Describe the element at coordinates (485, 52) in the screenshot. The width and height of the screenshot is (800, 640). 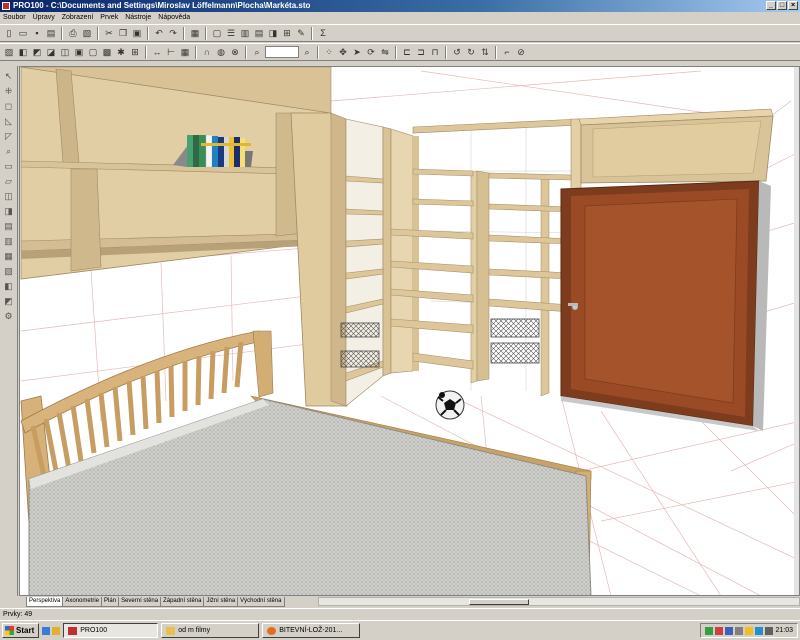
I see `flip-icon: ⇅` at that location.